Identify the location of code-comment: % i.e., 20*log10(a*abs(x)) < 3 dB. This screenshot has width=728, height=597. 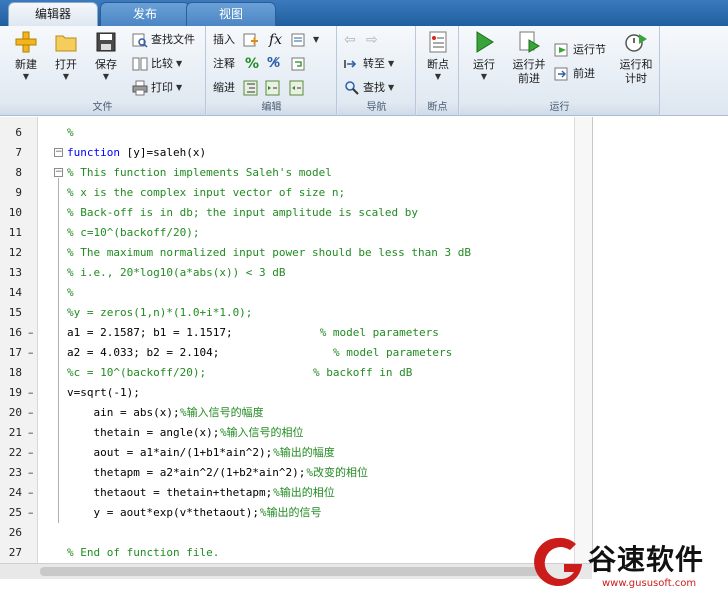
(176, 272).